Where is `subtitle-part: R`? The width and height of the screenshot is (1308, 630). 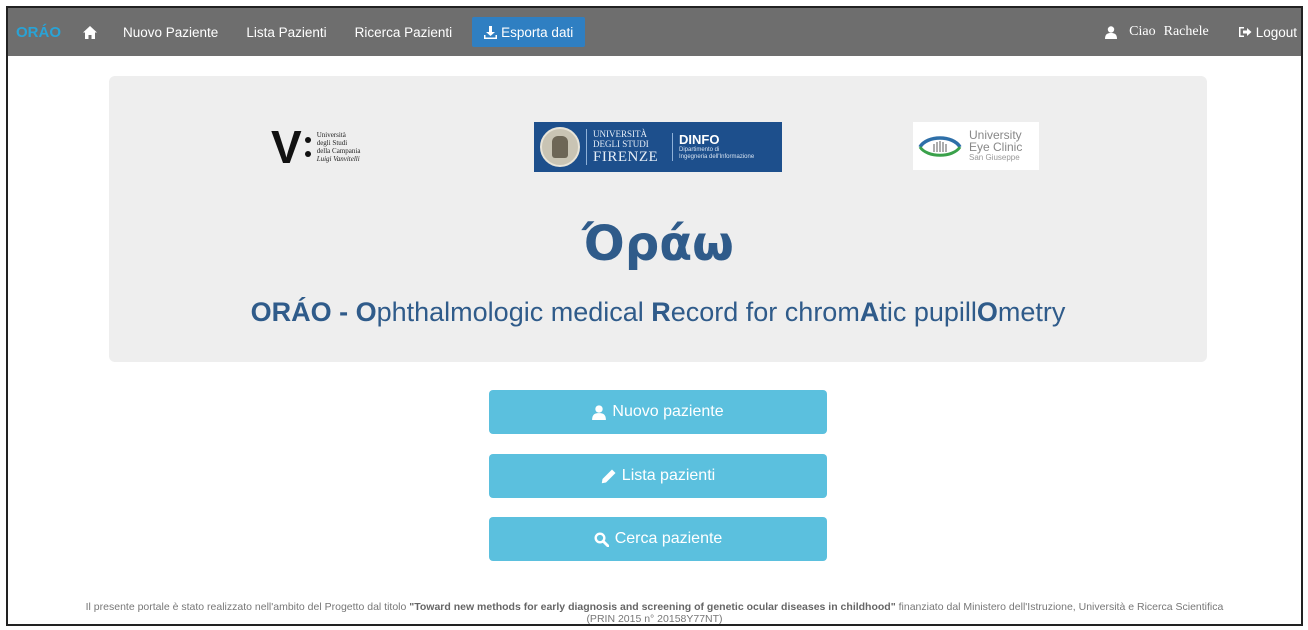 subtitle-part: R is located at coordinates (661, 312).